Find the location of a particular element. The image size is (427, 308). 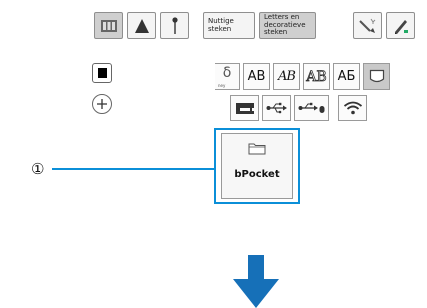

useful-stitches-label: Nuttige steken is located at coordinates (221, 25).